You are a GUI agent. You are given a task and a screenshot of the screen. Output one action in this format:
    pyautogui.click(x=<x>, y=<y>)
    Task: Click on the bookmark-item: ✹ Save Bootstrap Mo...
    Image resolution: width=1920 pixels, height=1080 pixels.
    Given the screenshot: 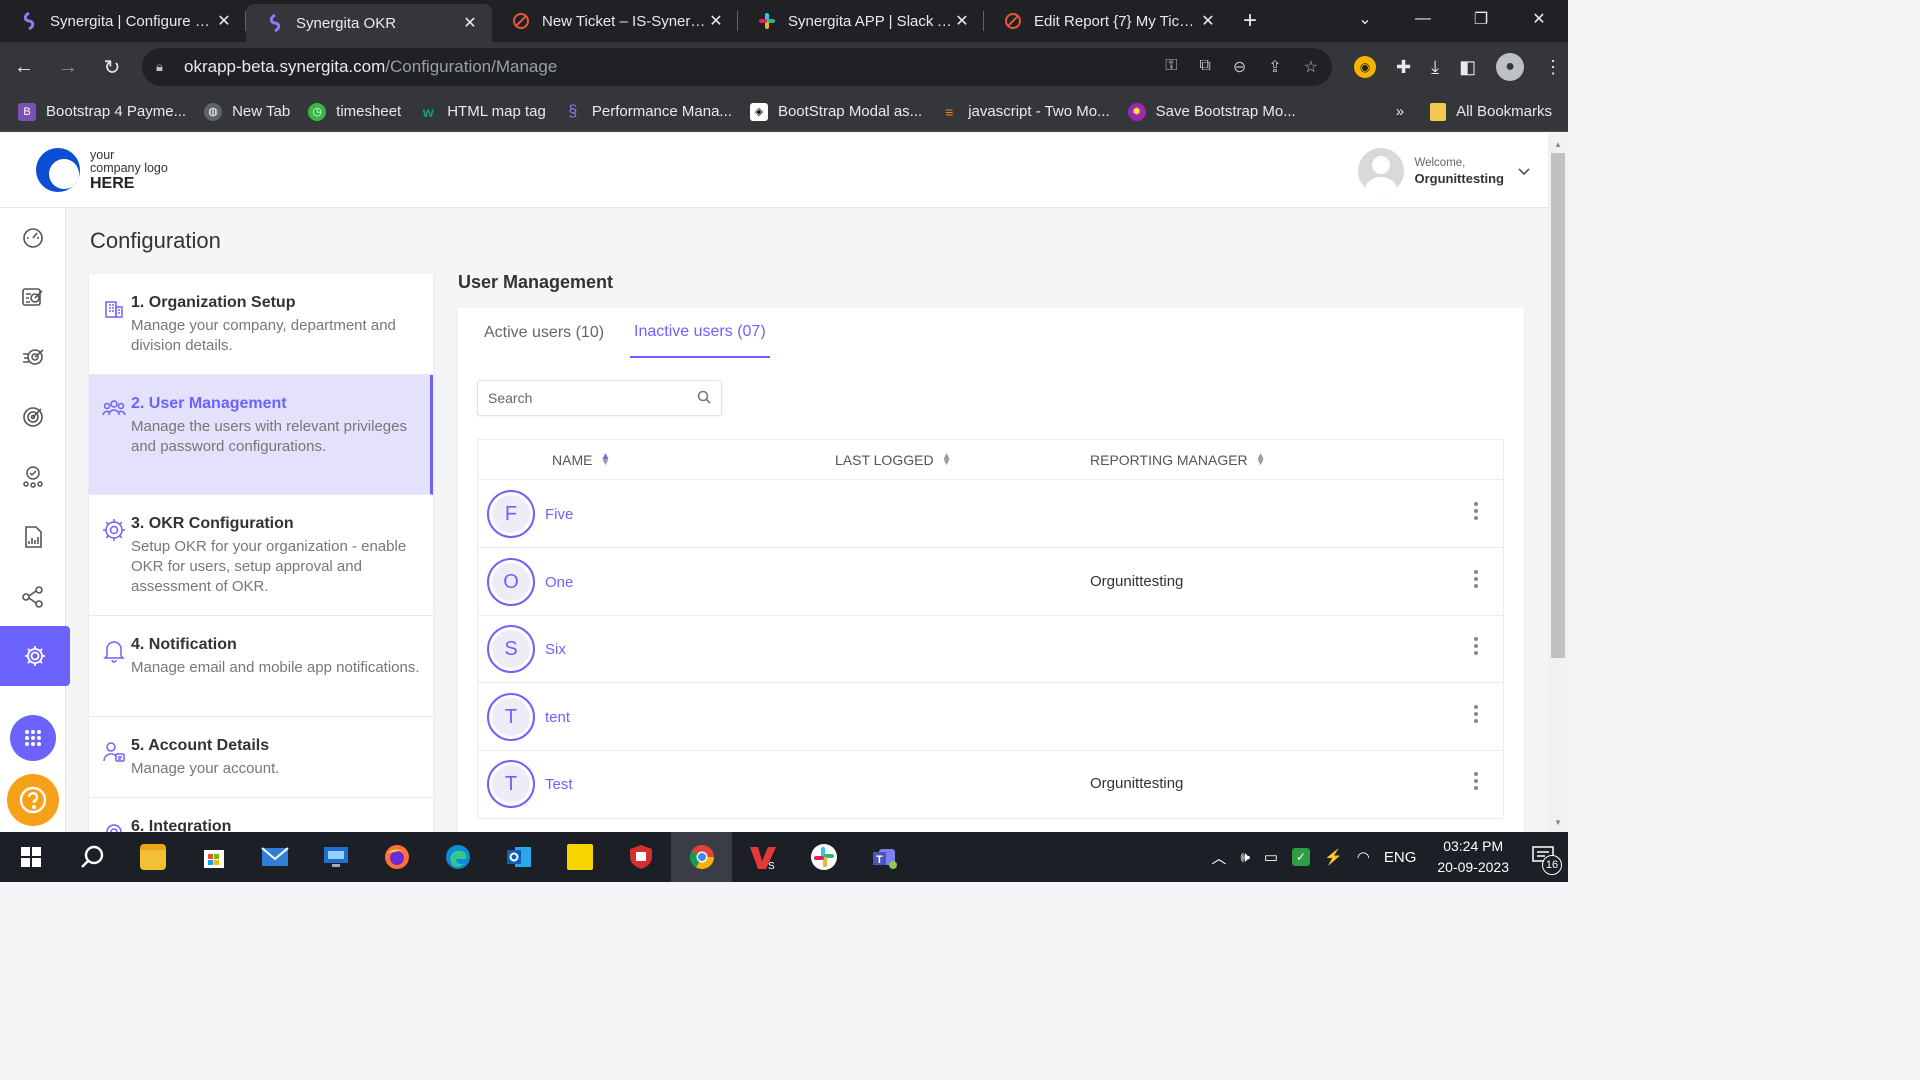 What is the action you would take?
    pyautogui.click(x=1211, y=111)
    